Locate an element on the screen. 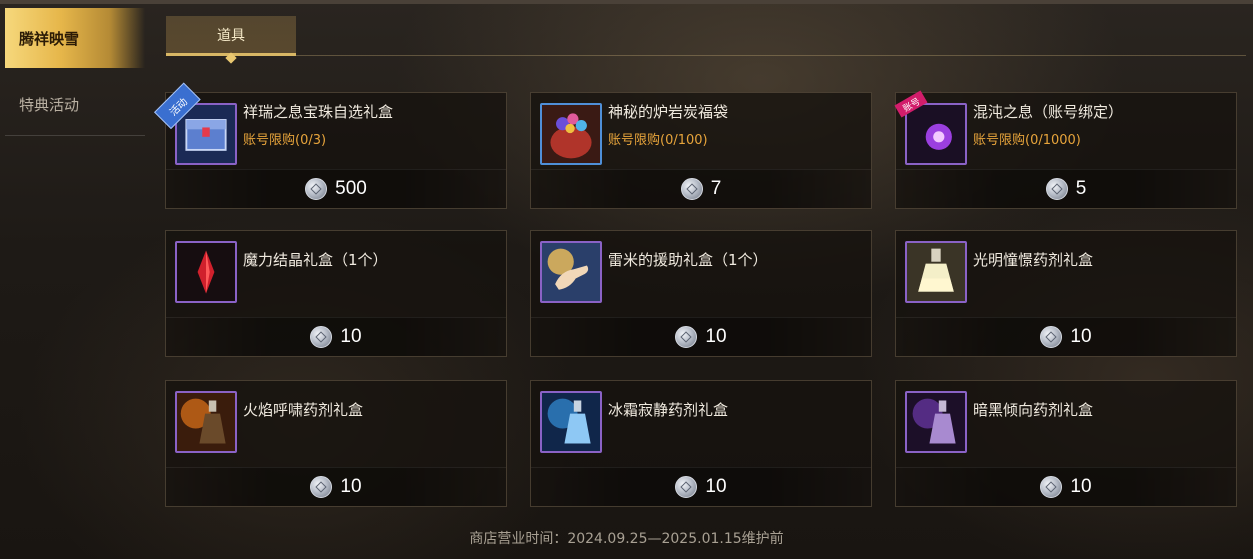 This screenshot has height=559, width=1253. shop-item-card: 魔力结晶礼盒（1个） 10 is located at coordinates (336, 293).